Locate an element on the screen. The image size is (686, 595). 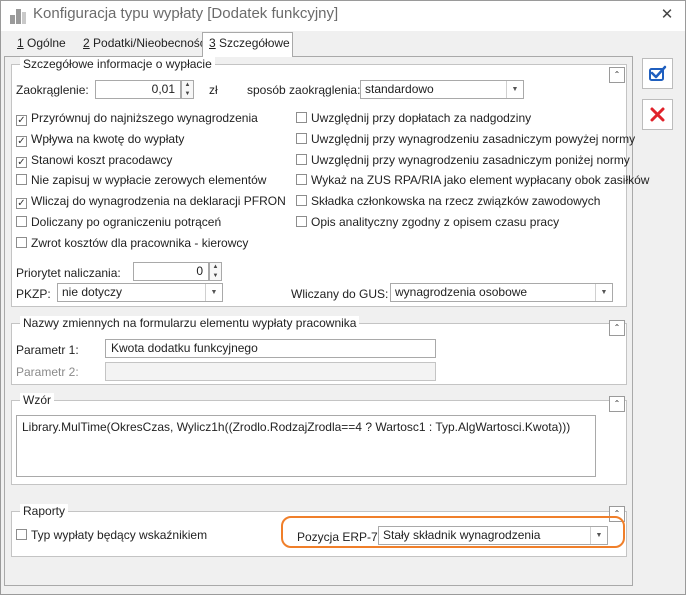
priority-label: Priorytet naliczania: is located at coordinates (68, 273).